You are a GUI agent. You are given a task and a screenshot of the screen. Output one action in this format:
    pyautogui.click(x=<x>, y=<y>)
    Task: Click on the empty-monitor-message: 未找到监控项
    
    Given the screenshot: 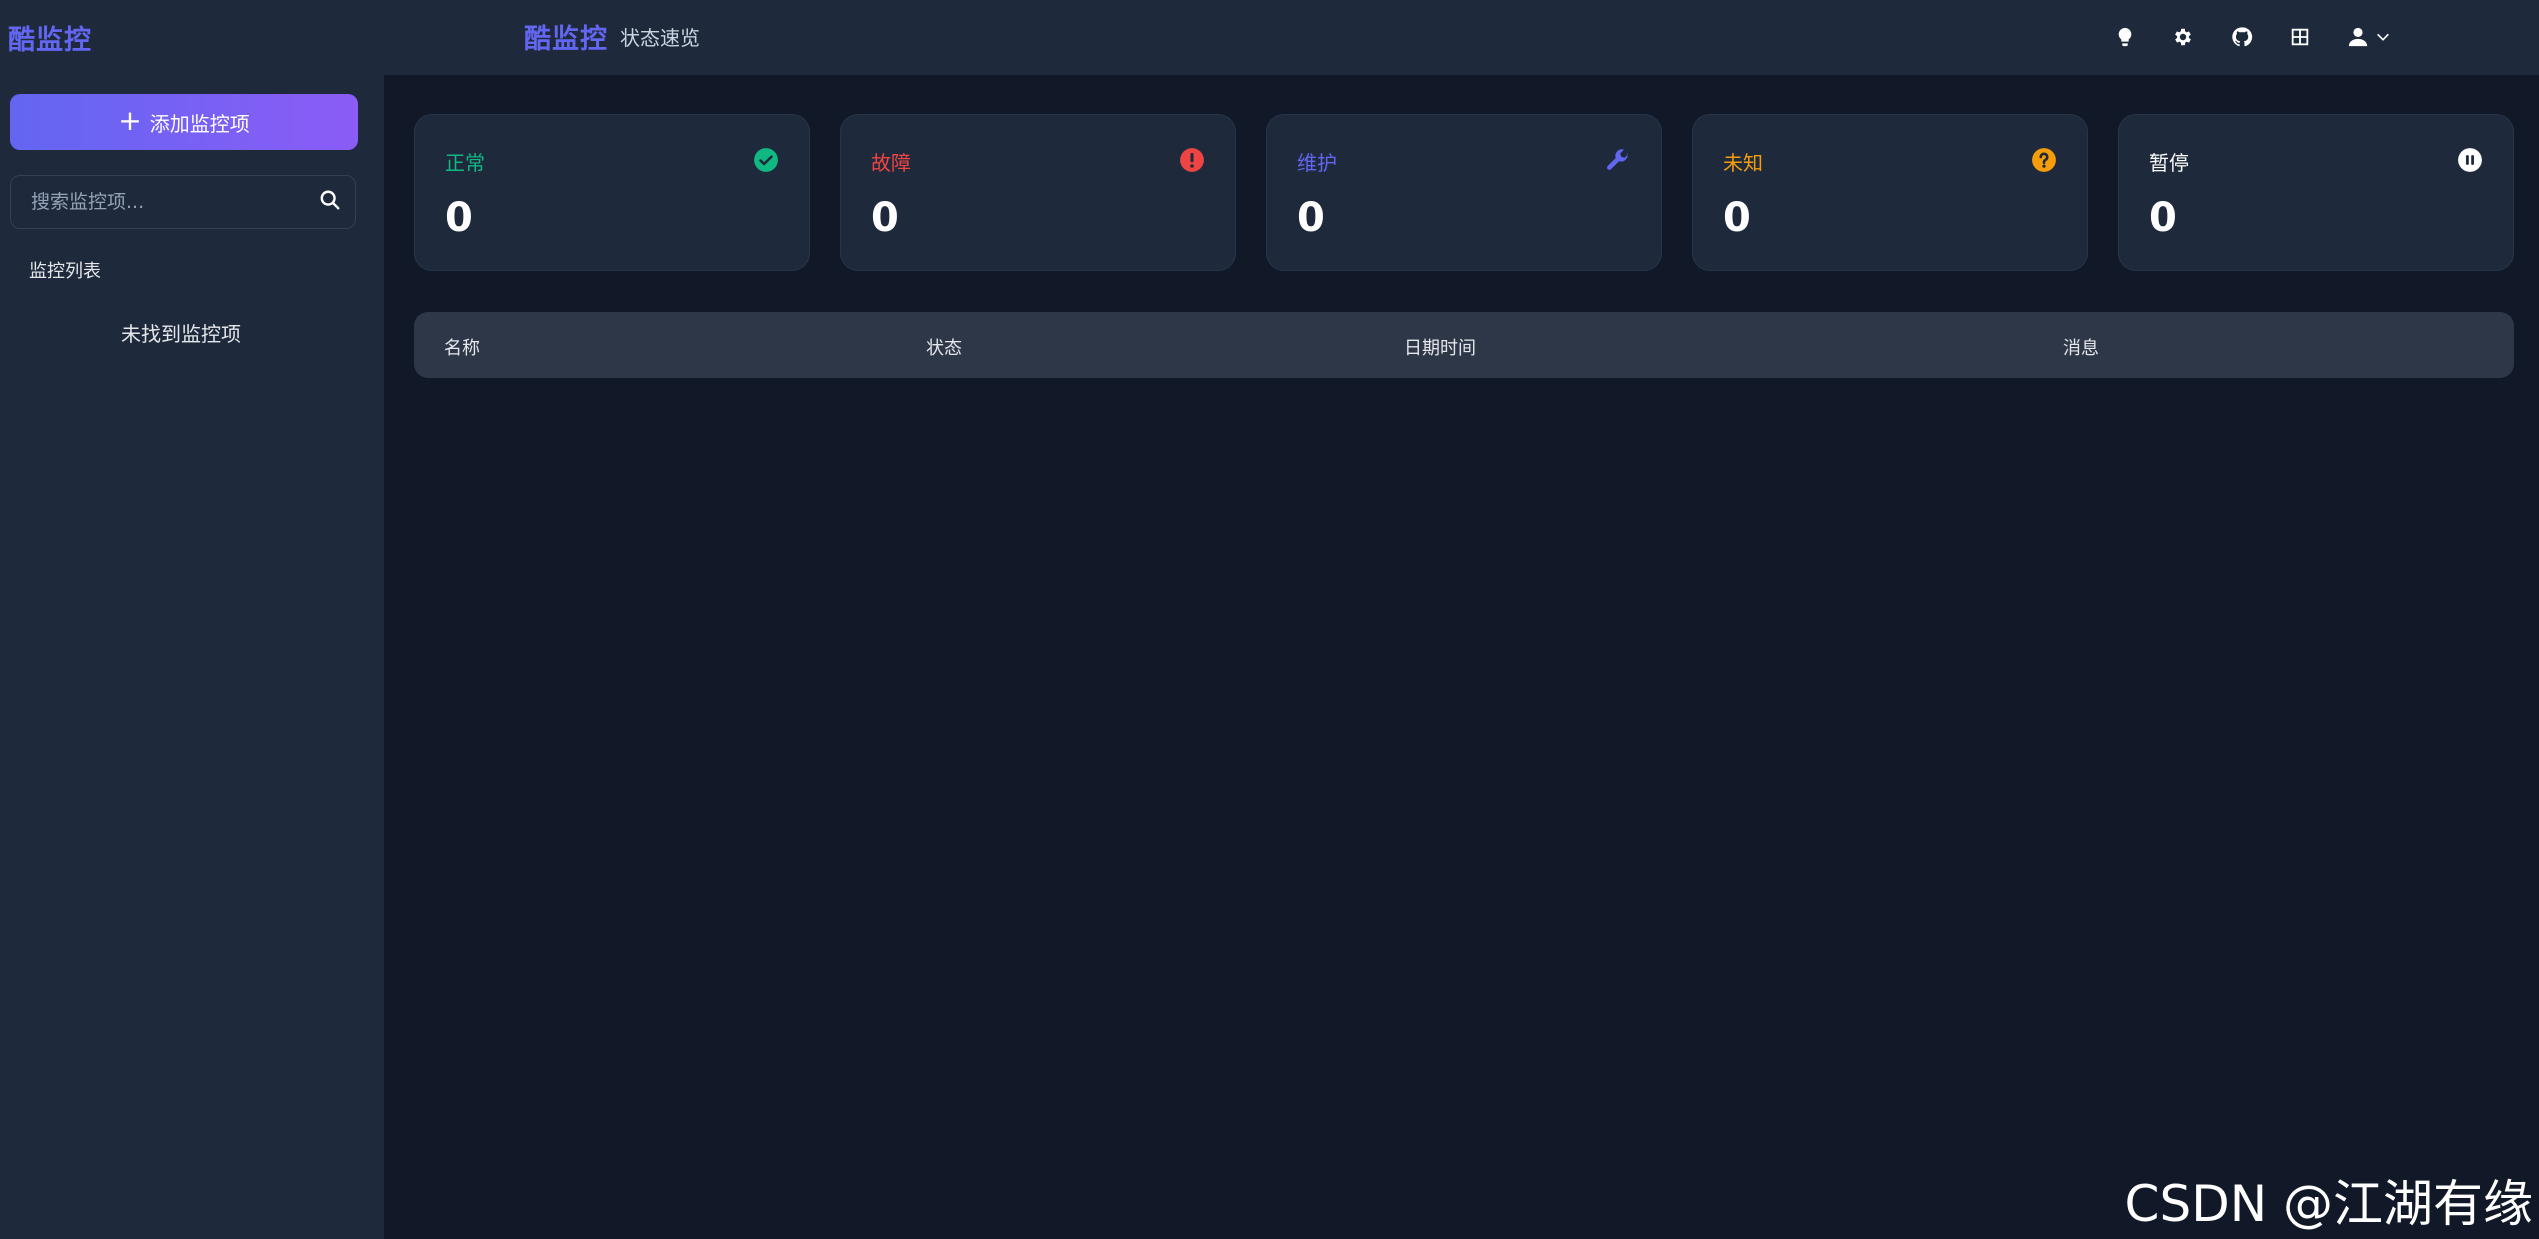 What is the action you would take?
    pyautogui.click(x=181, y=334)
    